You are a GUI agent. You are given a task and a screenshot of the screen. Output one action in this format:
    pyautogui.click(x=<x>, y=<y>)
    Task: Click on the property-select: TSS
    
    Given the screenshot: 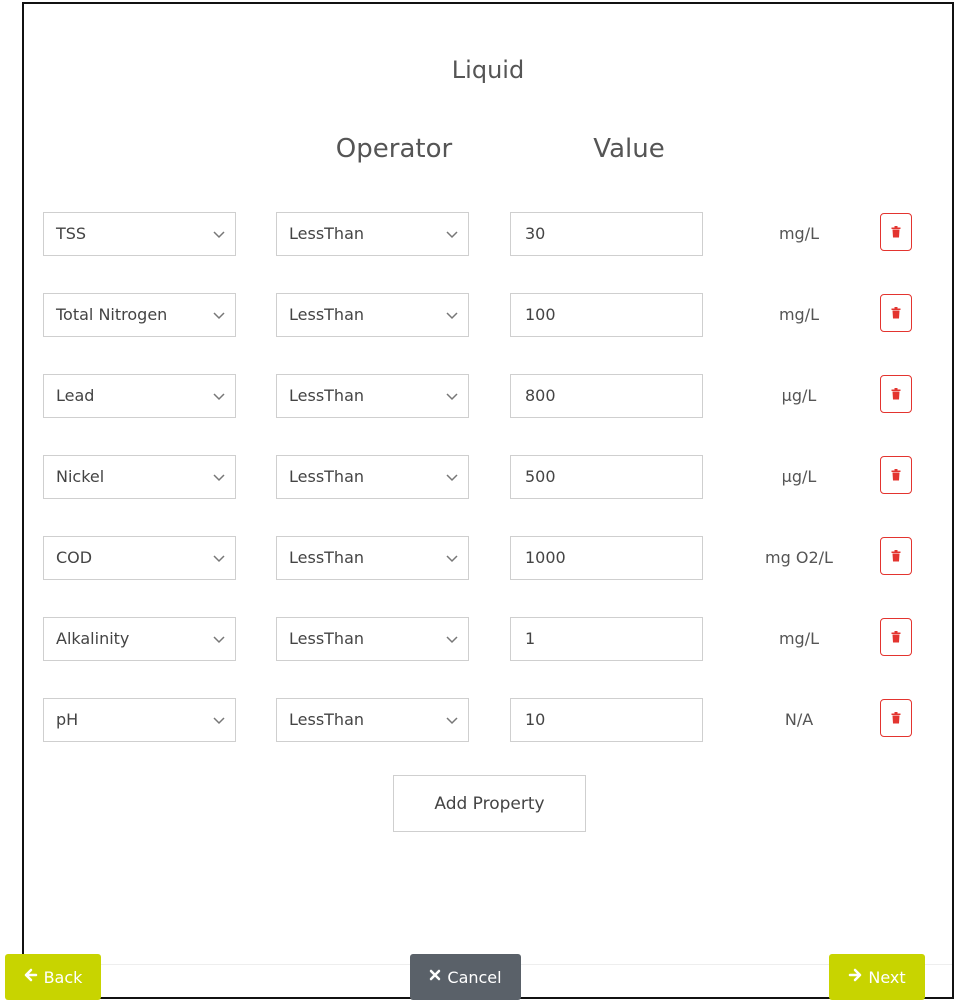 What is the action you would take?
    pyautogui.click(x=139, y=234)
    